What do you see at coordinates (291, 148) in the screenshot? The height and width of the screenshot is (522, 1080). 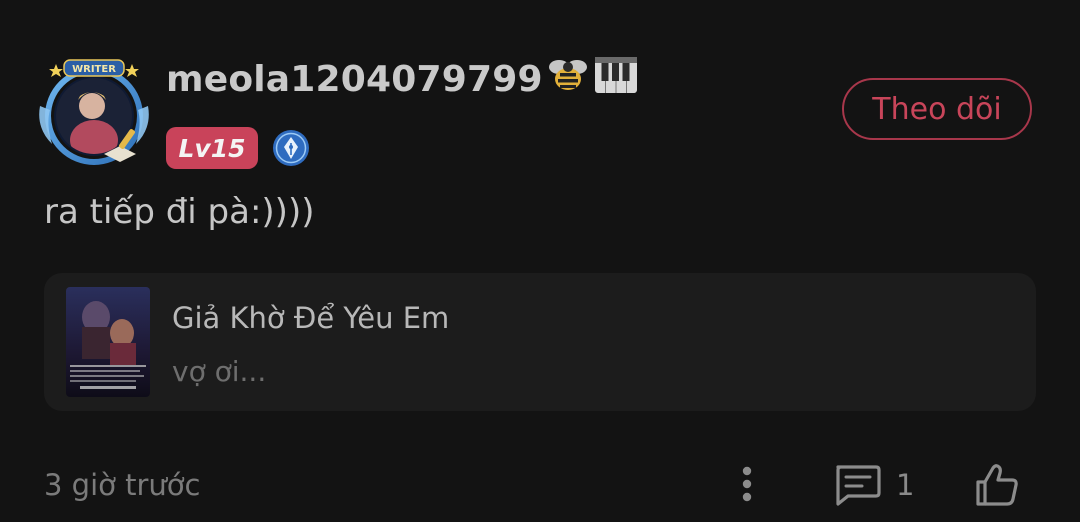 I see `pen-nib-icon` at bounding box center [291, 148].